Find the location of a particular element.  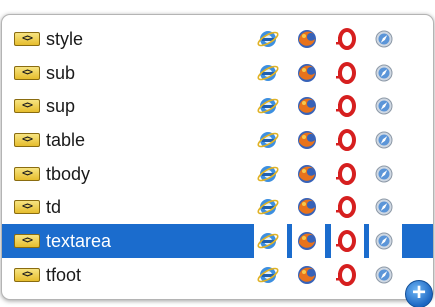

autocomplete-item-textarea: <> textarea is located at coordinates (217, 241).